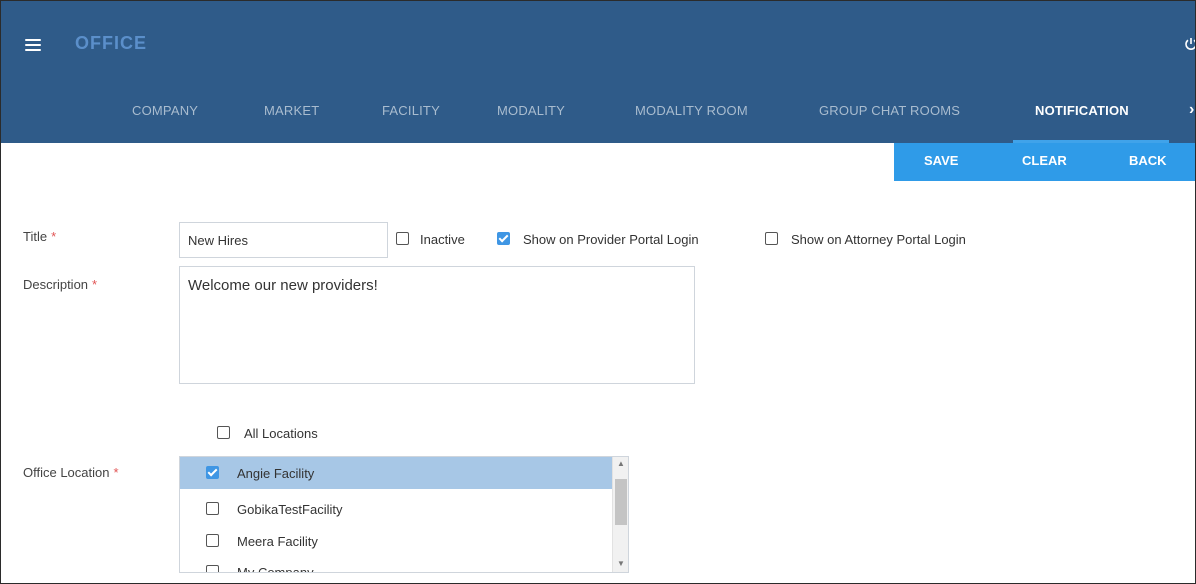  What do you see at coordinates (1191, 110) in the screenshot?
I see `chevron-right-icon: ›` at bounding box center [1191, 110].